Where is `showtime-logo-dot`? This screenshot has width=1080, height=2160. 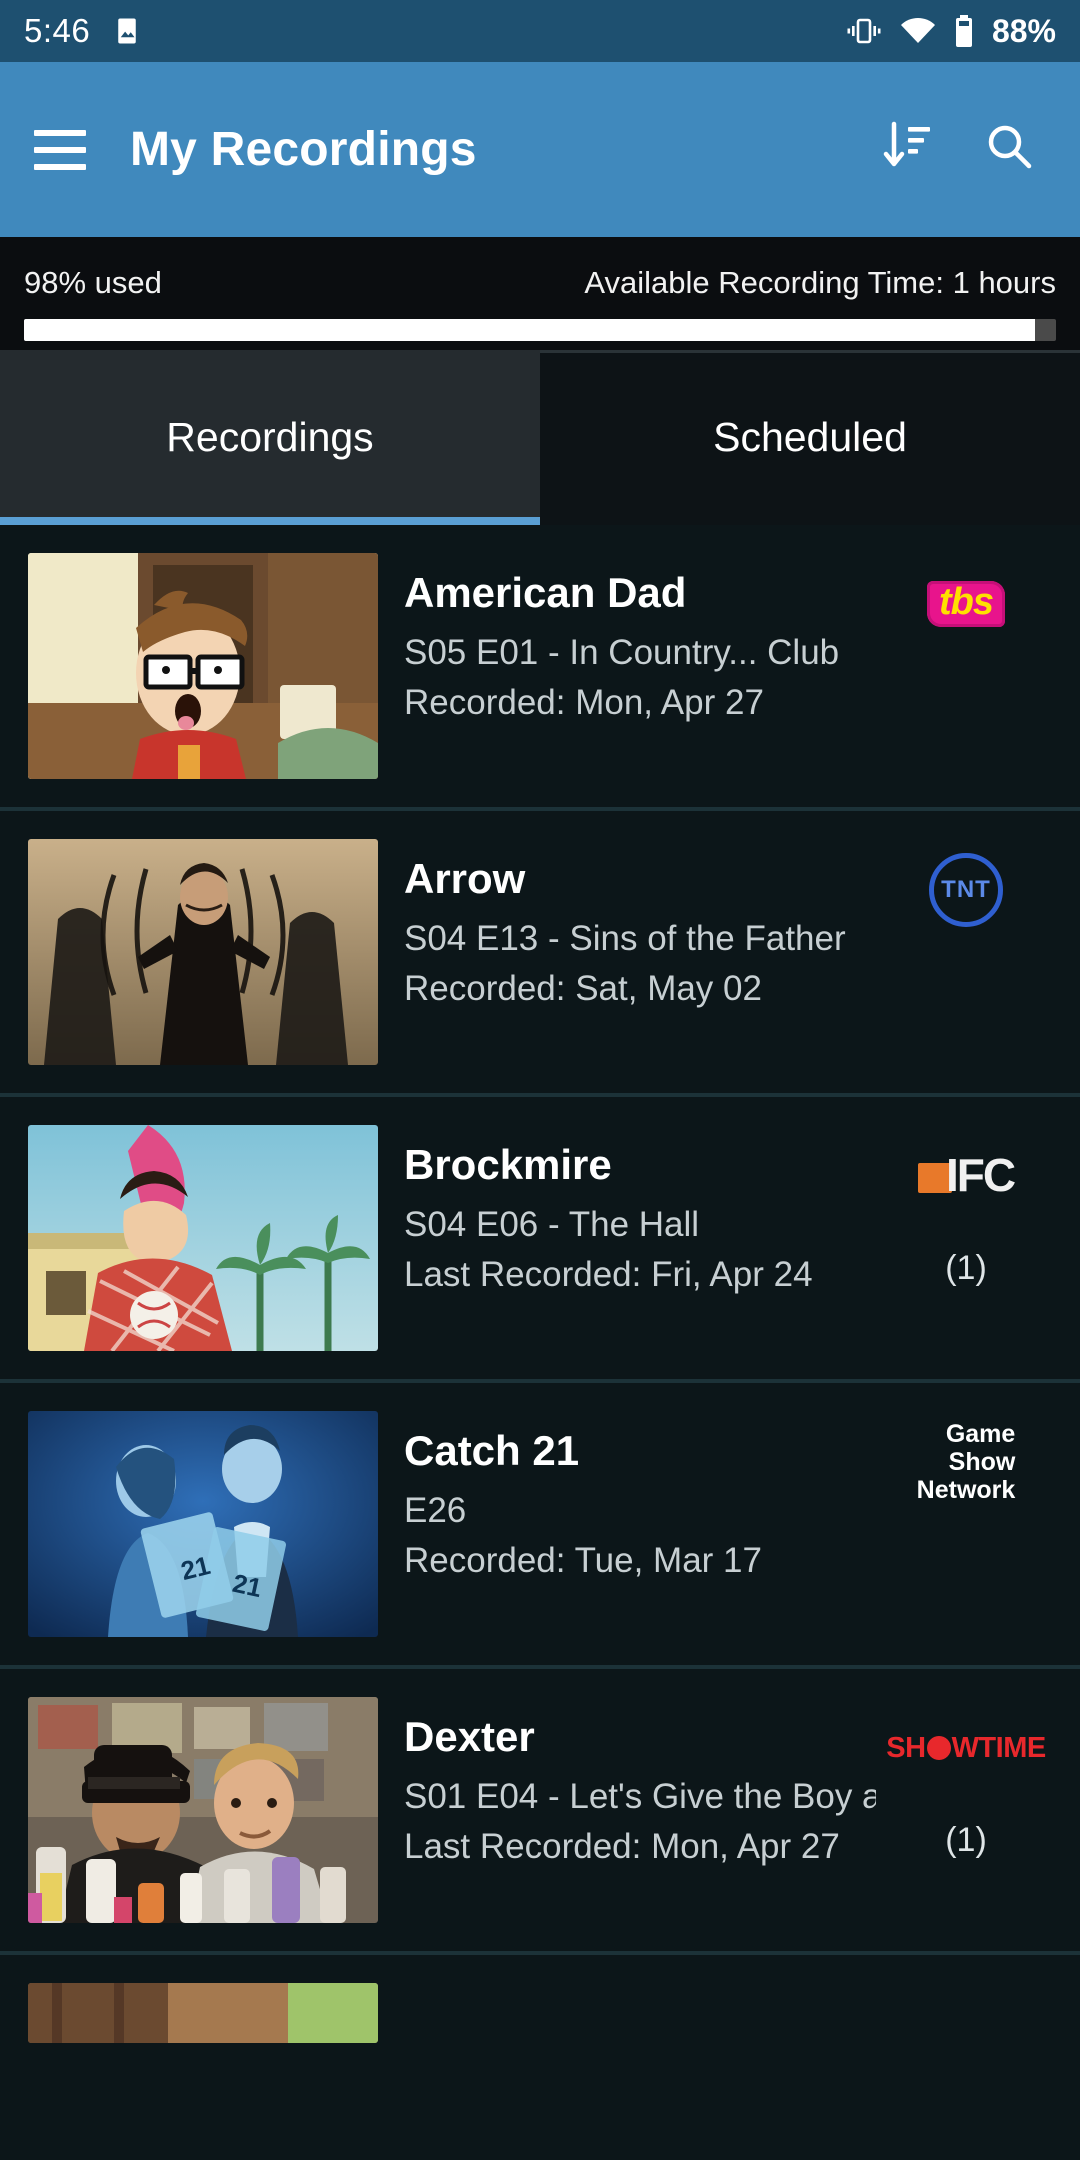
showtime-logo-dot is located at coordinates (938, 1748).